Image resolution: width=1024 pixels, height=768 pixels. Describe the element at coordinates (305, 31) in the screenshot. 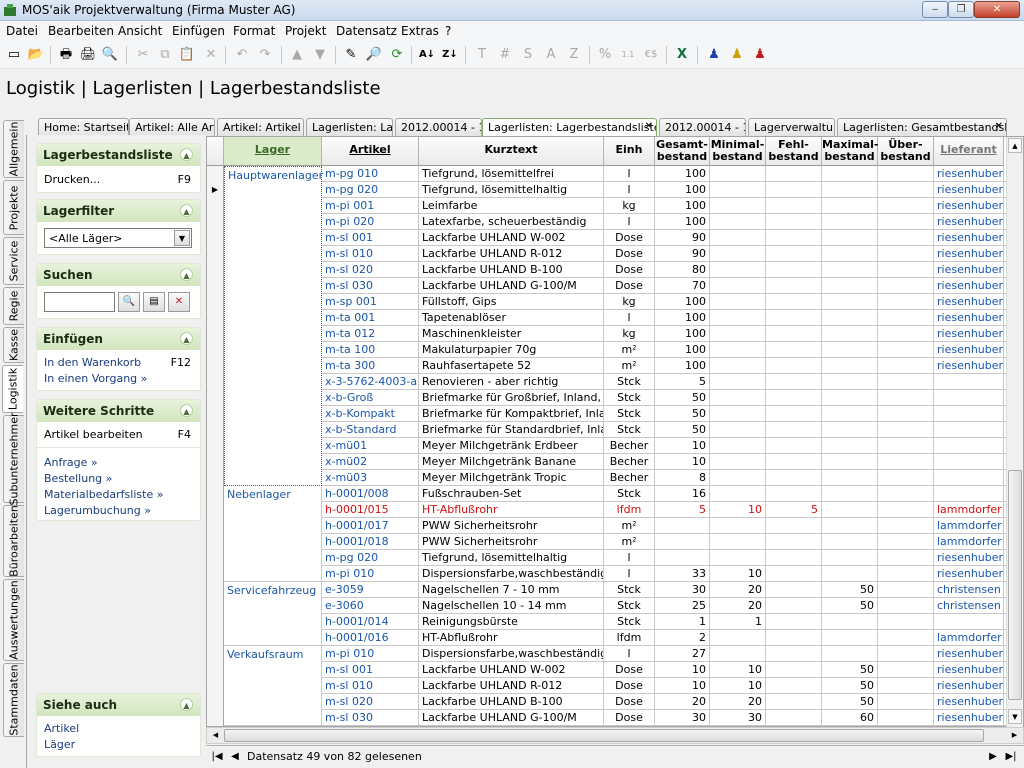

I see `menu-projekt: Projekt` at that location.